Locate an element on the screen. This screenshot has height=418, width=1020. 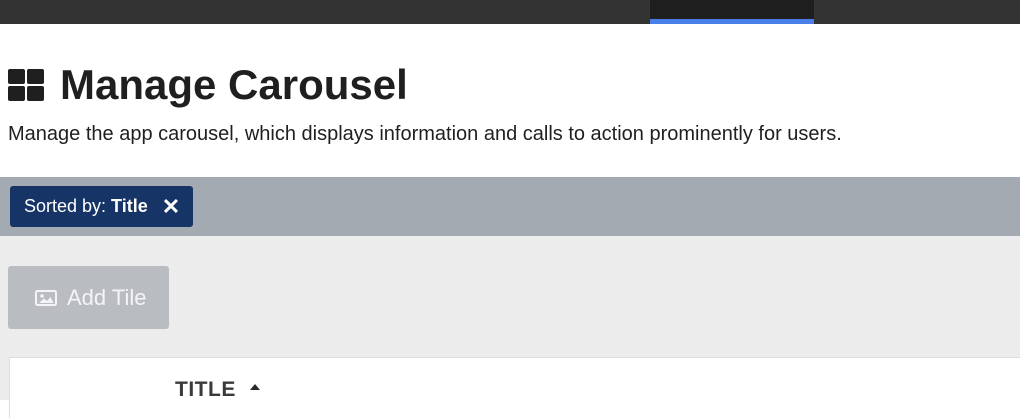
page-title: Manage Carousel is located at coordinates (234, 84).